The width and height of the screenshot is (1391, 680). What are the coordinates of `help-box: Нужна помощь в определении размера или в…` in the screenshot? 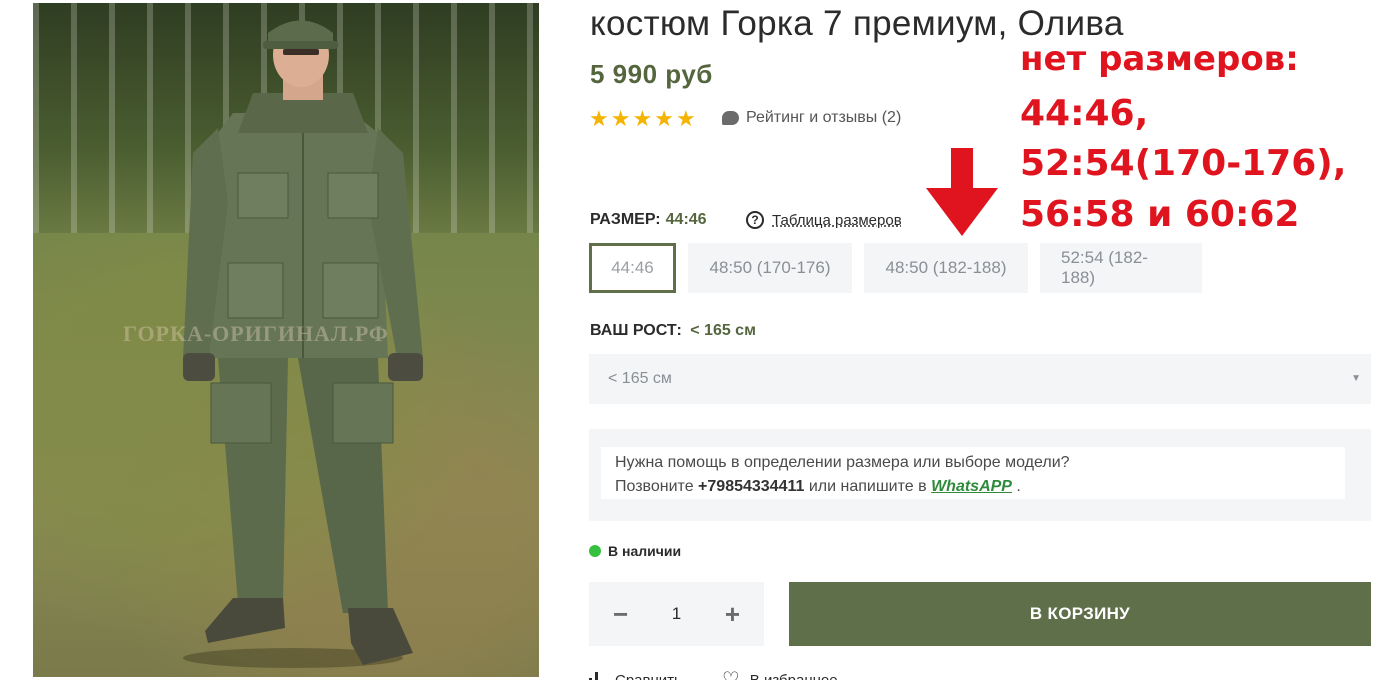 It's located at (980, 475).